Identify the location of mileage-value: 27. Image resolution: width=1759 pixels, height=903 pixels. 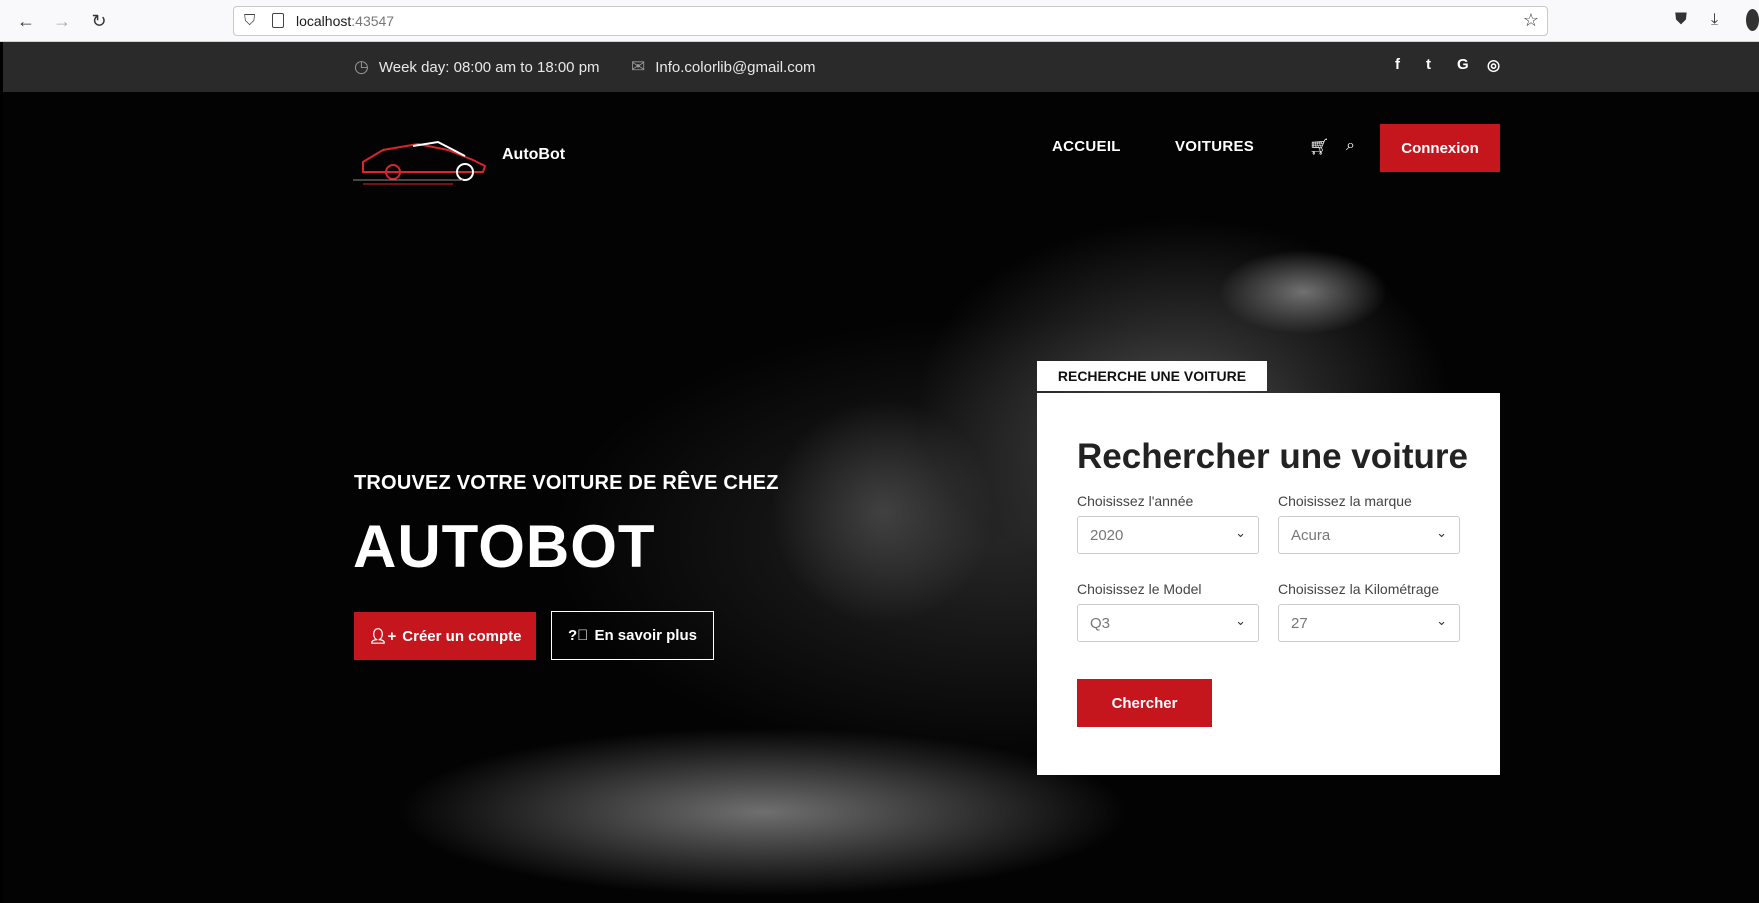
(1299, 623).